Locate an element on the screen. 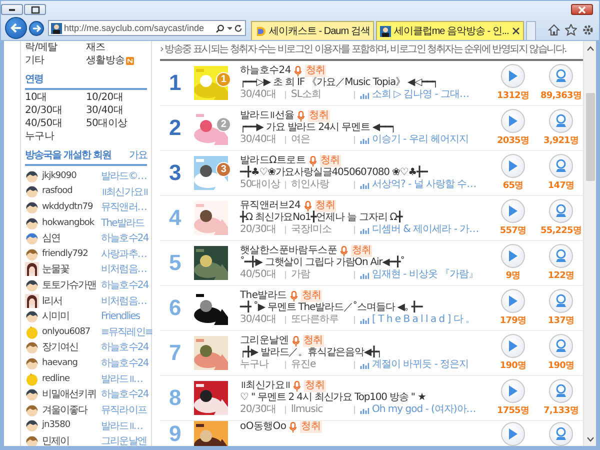  settings-icon is located at coordinates (588, 30).